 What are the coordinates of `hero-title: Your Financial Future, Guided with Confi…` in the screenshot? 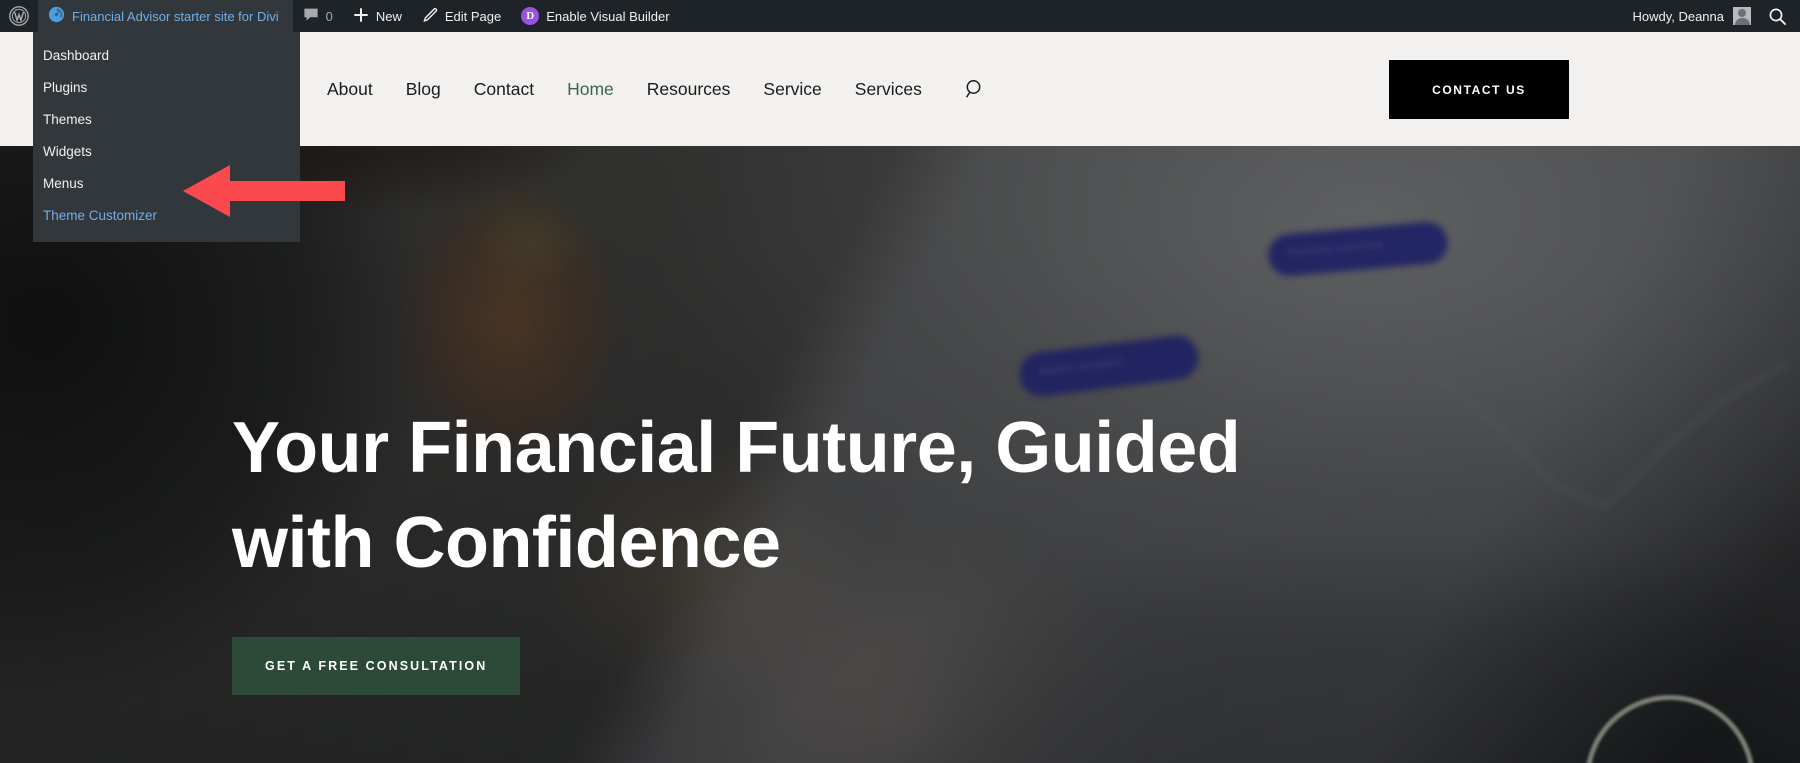 It's located at (736, 495).